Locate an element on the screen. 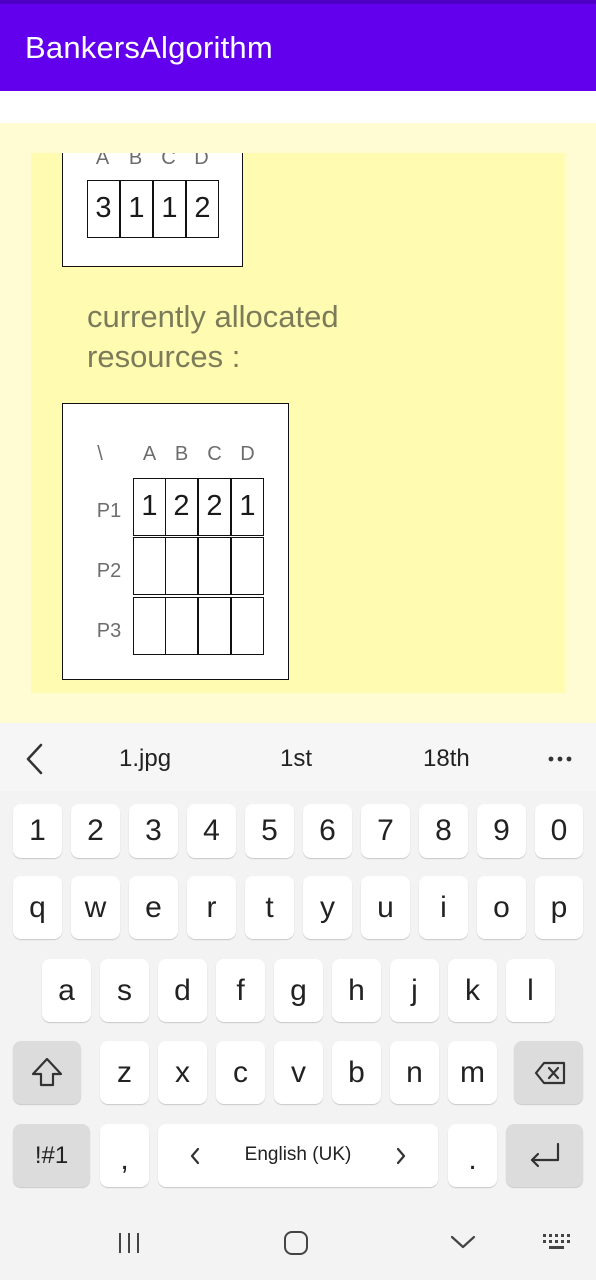 This screenshot has height=1280, width=596. key-4: 4 is located at coordinates (211, 831).